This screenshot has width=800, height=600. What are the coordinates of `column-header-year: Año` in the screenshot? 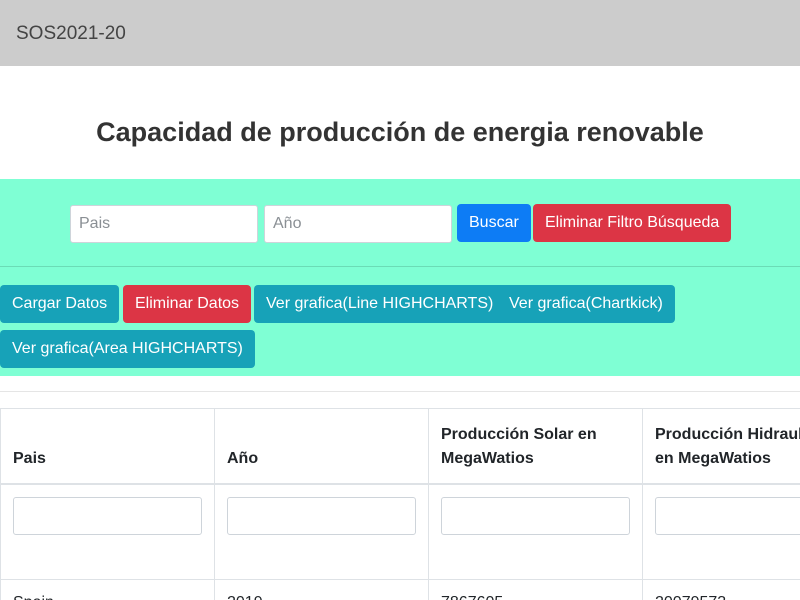 It's located at (321, 446).